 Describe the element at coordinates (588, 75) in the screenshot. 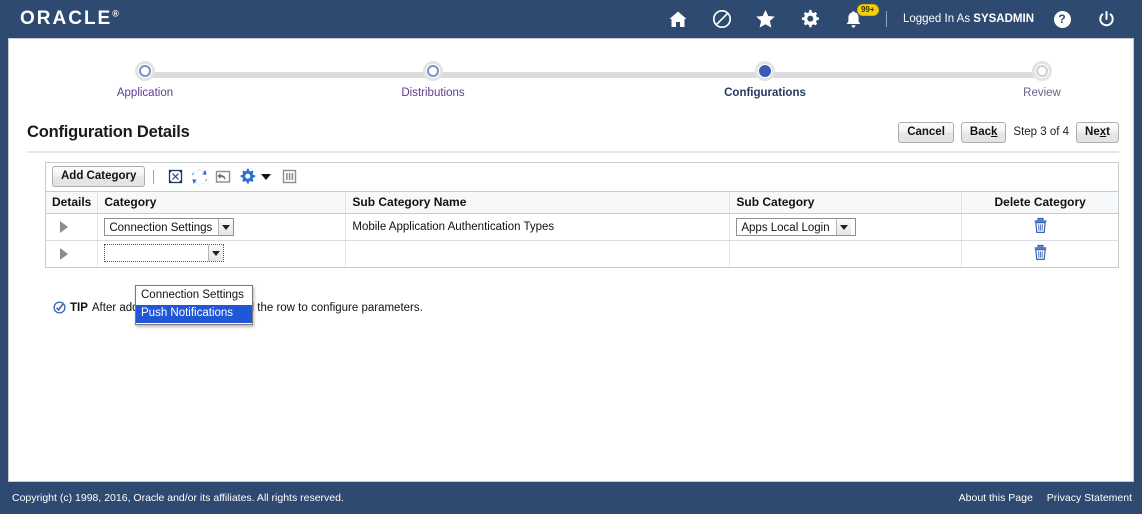

I see `train-connector-line` at that location.